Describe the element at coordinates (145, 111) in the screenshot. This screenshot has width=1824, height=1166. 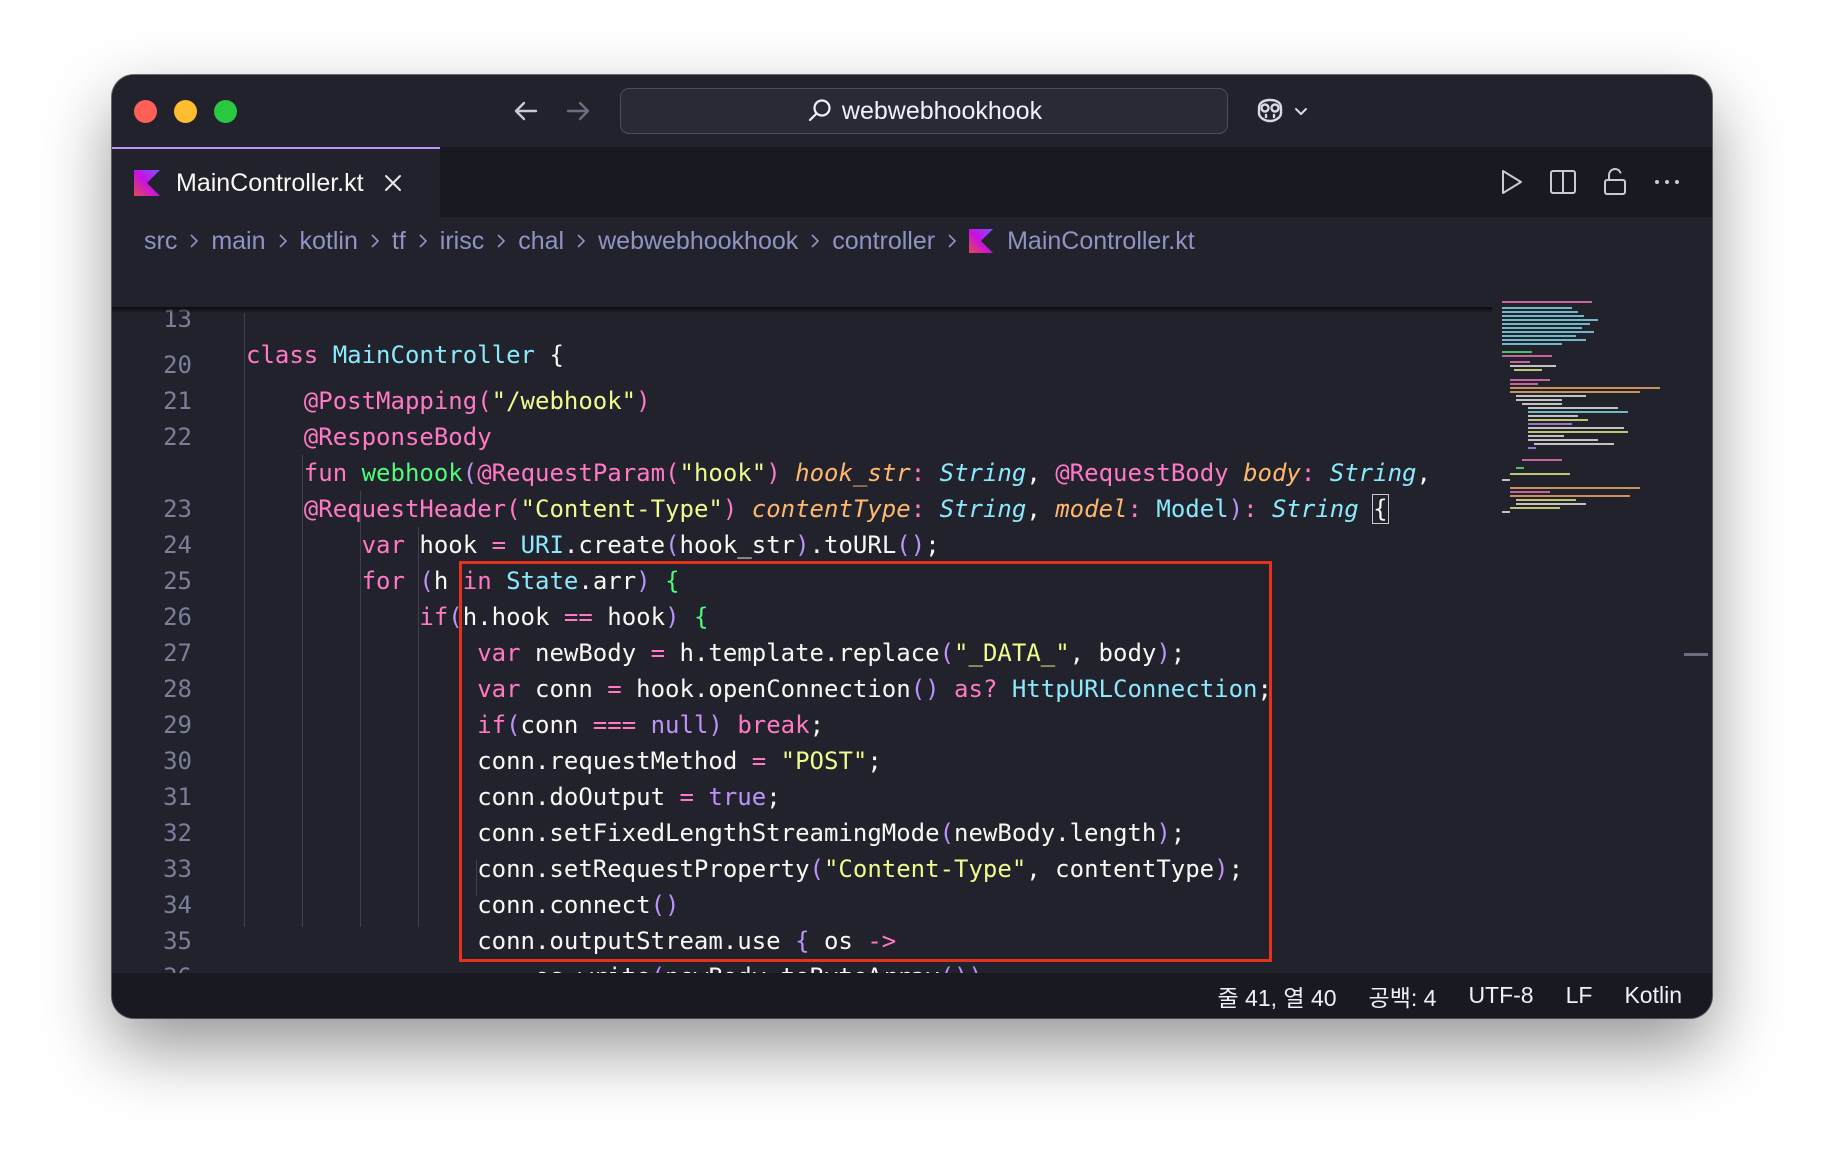
I see `close-window-button` at that location.